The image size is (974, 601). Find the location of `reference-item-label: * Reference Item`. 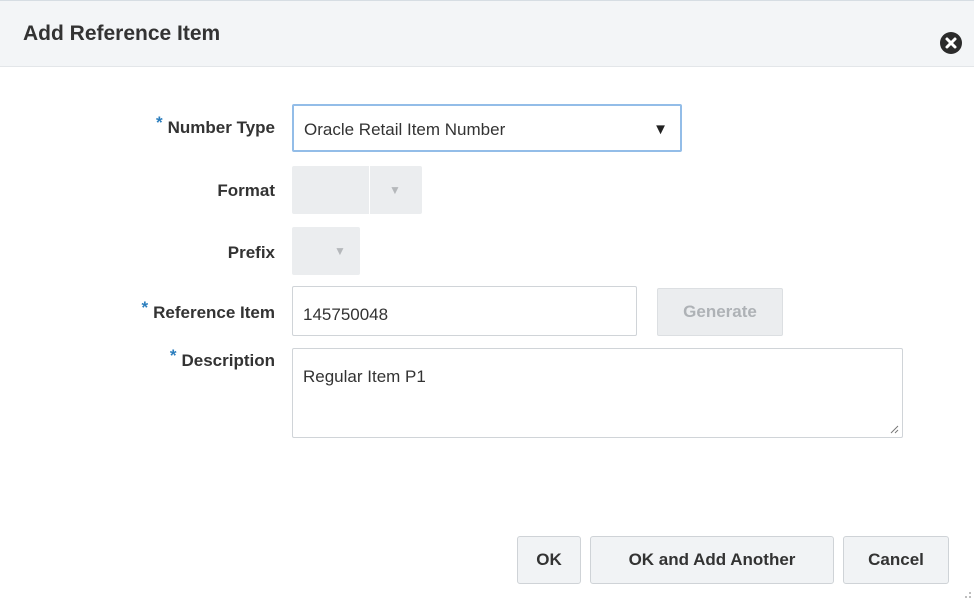

reference-item-label: * Reference Item is located at coordinates (208, 310).